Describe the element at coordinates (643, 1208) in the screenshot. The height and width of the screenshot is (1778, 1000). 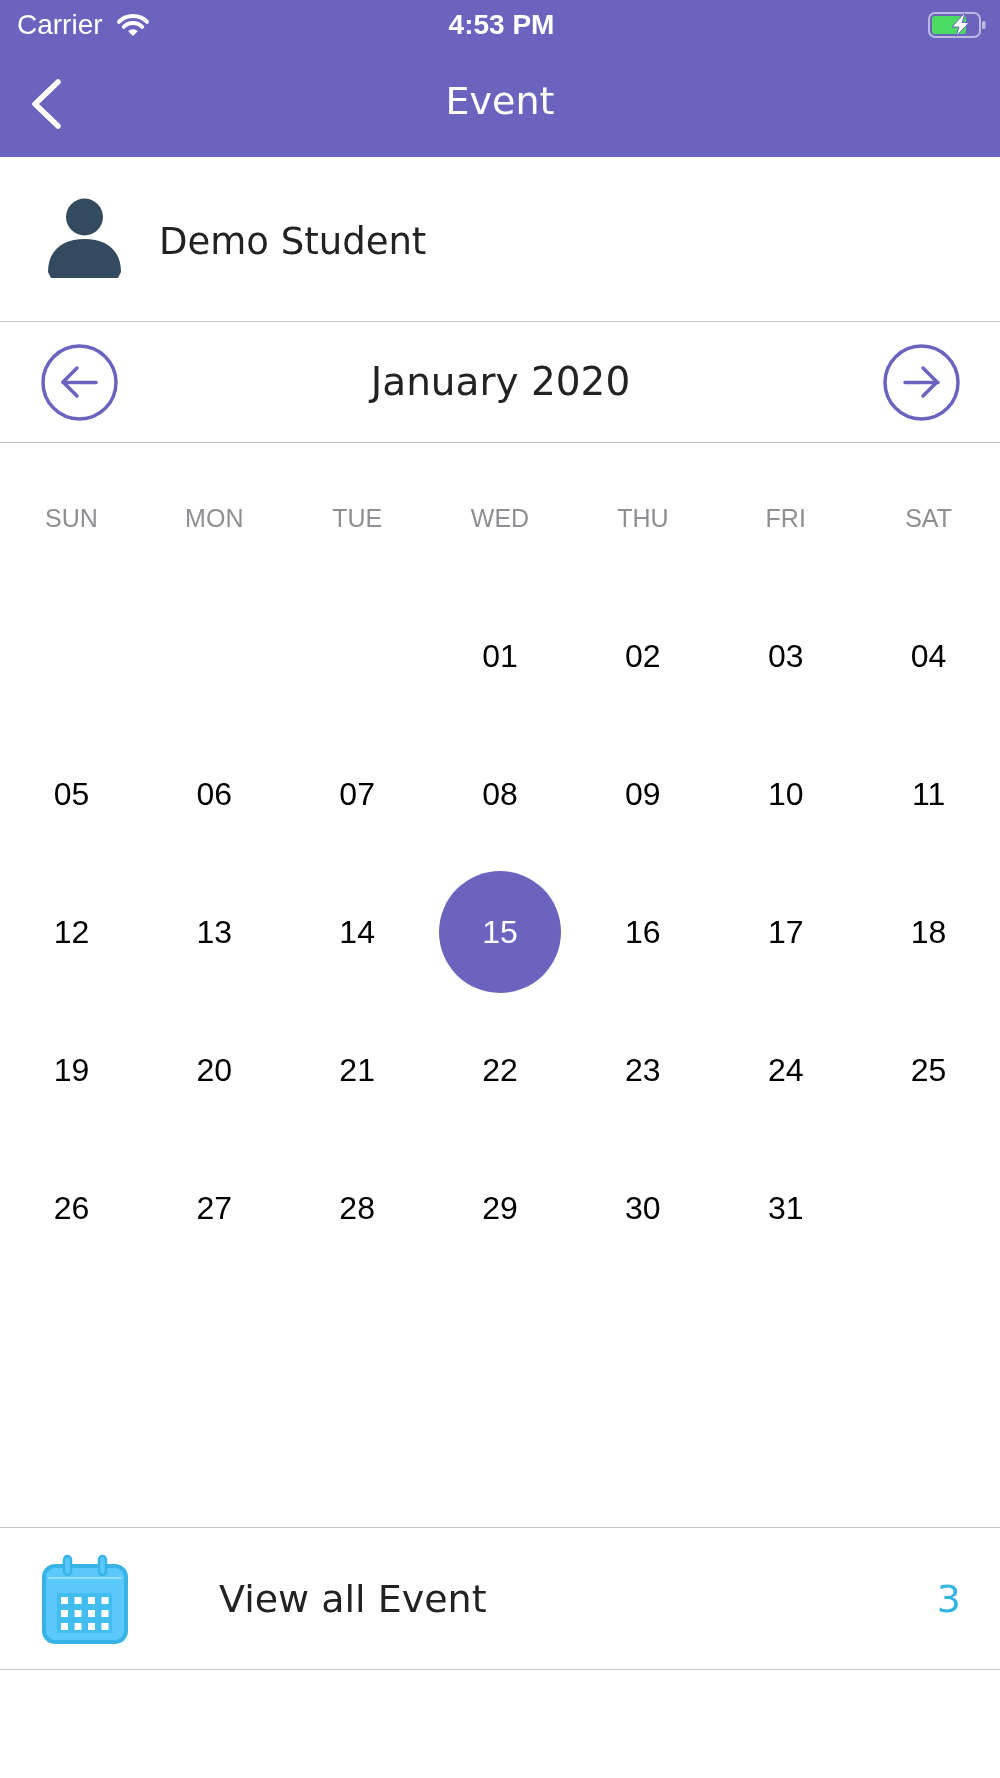
I see `calendar-day: 30` at that location.